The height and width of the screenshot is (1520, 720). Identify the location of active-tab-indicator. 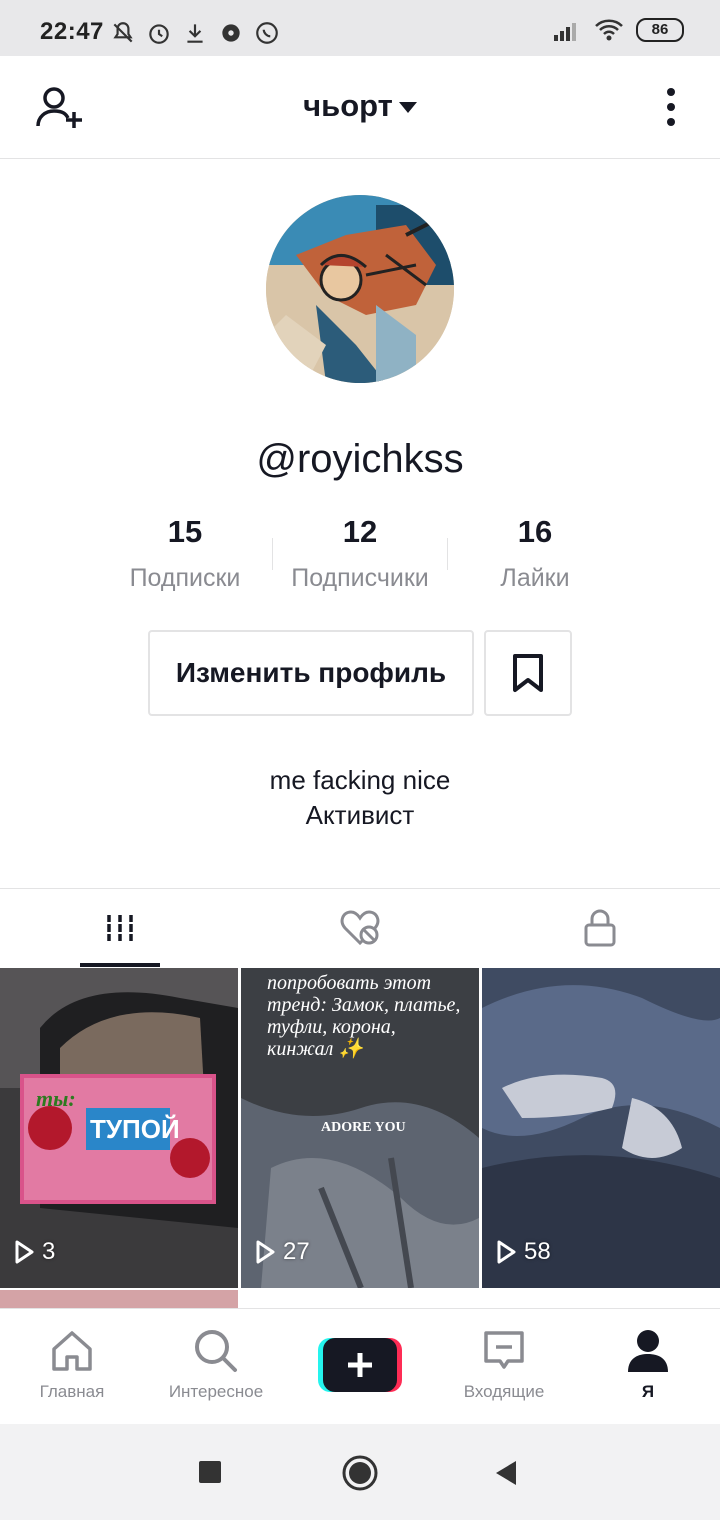
(120, 965).